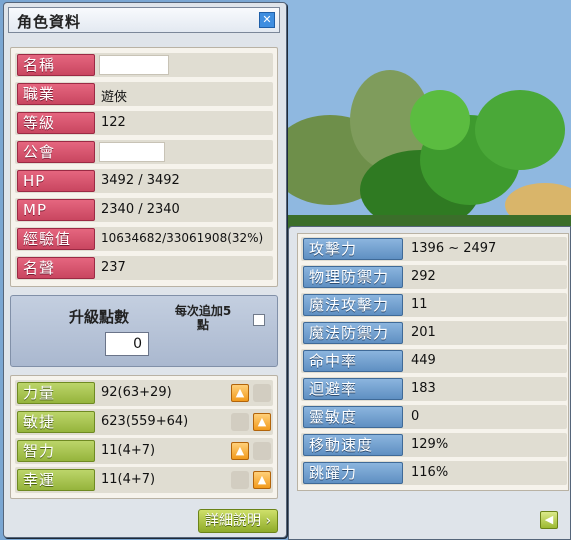 The height and width of the screenshot is (540, 571). What do you see at coordinates (203, 311) in the screenshot?
I see `auto-assign-label-line1: 每次追加5` at bounding box center [203, 311].